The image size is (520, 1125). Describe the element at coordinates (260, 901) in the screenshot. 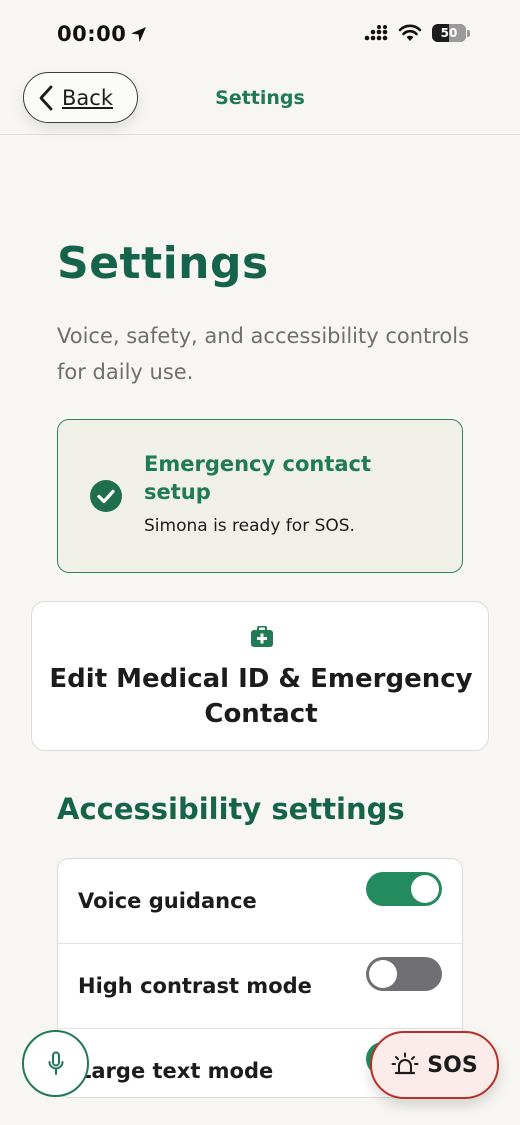

I see `setting-row-voice-guidance: Voice guidance` at that location.